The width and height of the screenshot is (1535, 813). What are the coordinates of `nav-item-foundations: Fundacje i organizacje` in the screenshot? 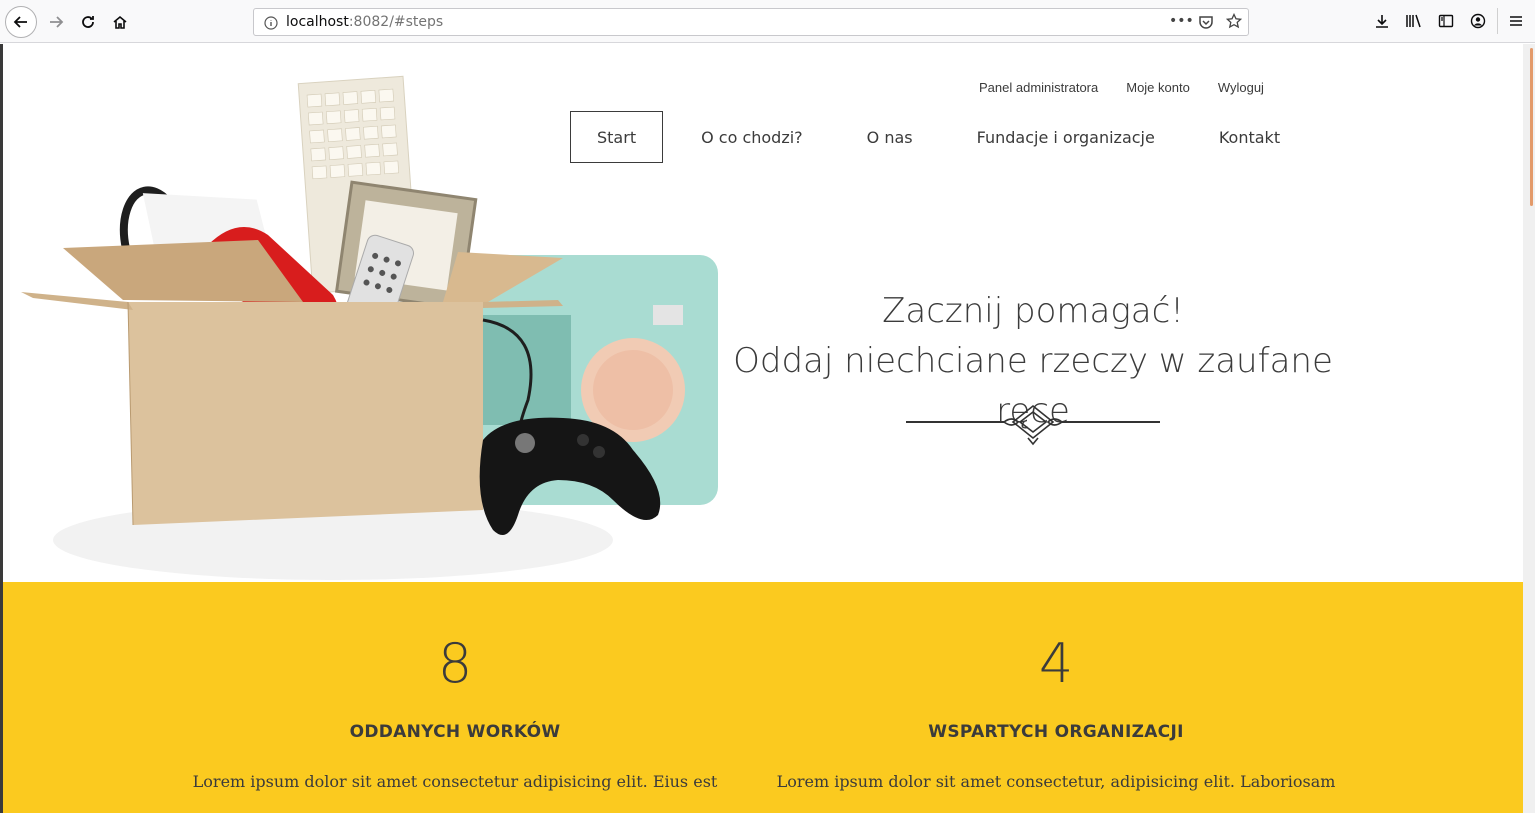 It's located at (1066, 137).